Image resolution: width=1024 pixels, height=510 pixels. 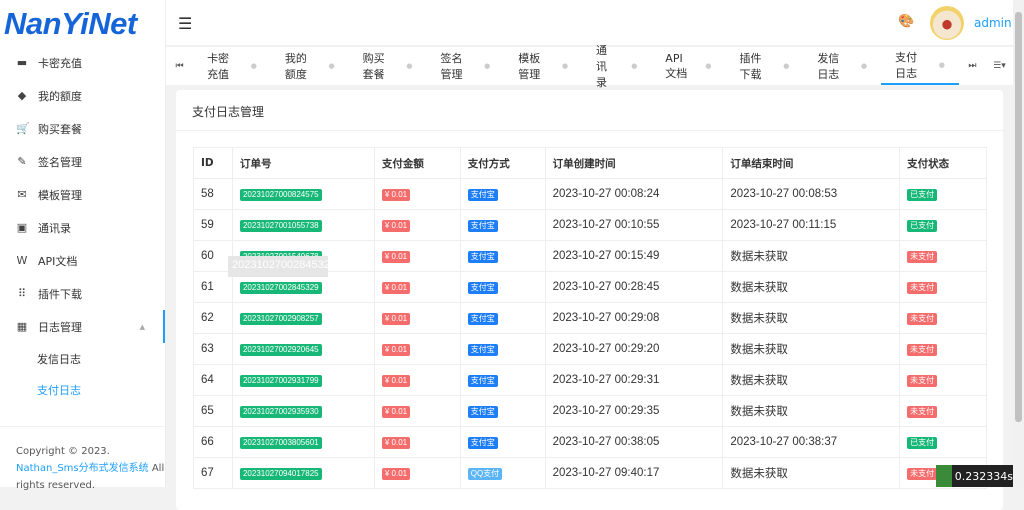 What do you see at coordinates (1018, 217) in the screenshot?
I see `scrollbar-thumb` at bounding box center [1018, 217].